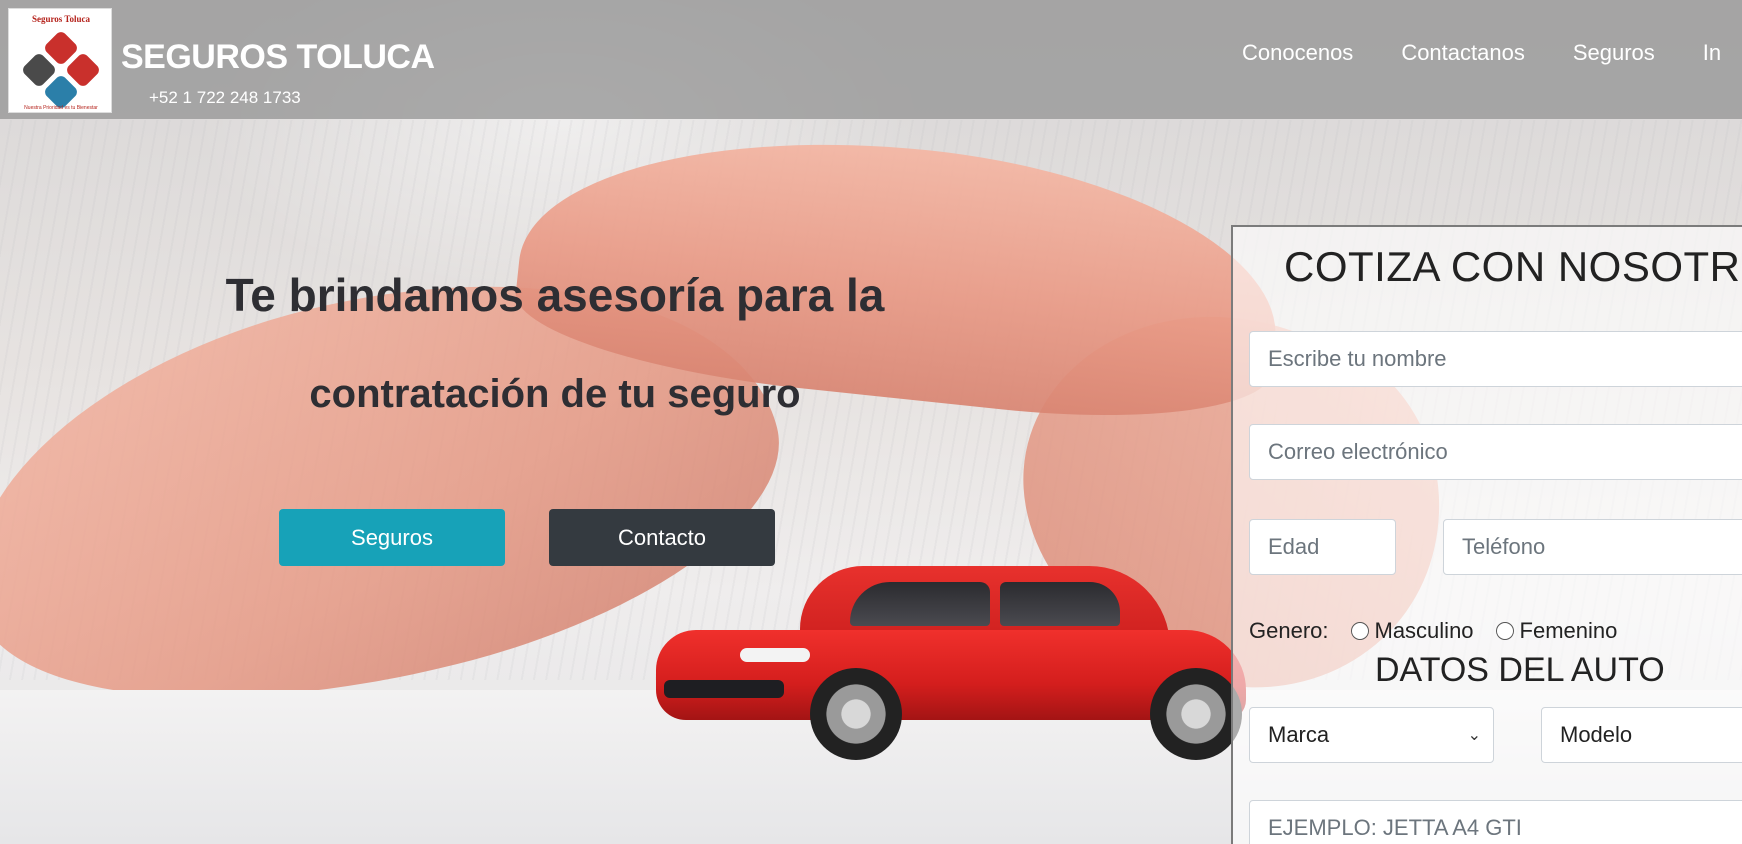 The height and width of the screenshot is (844, 1742). I want to click on nav-menu: Conocenos Contactanos Seguros In, so click(1481, 53).